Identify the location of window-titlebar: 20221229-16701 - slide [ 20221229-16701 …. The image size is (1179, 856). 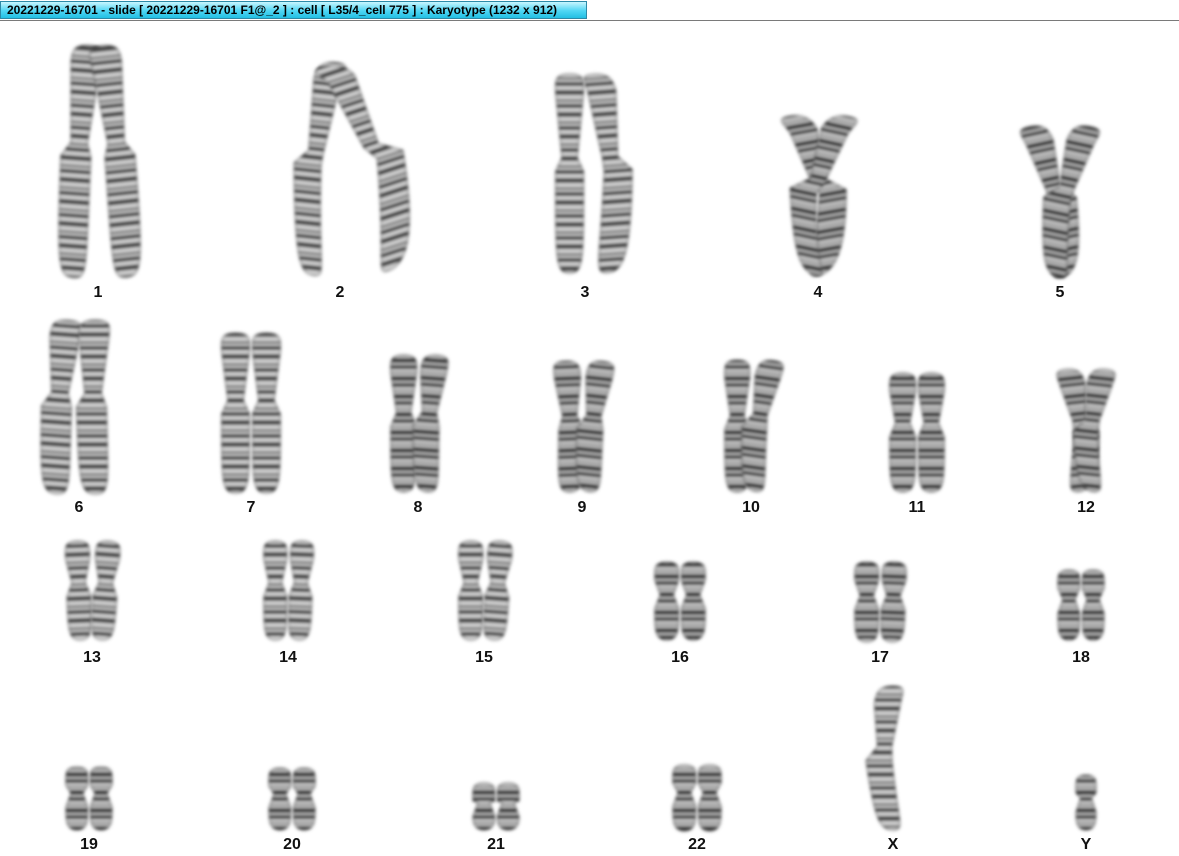
(589, 10).